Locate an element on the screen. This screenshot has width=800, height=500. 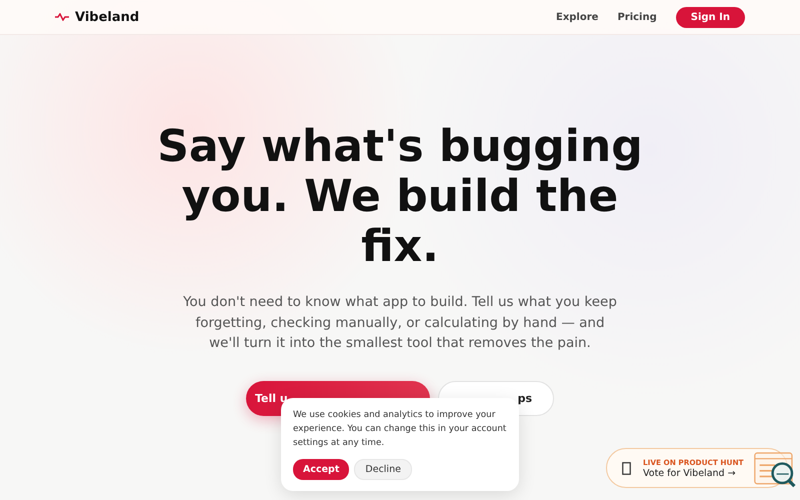
brand-name: Vibeland is located at coordinates (107, 17).